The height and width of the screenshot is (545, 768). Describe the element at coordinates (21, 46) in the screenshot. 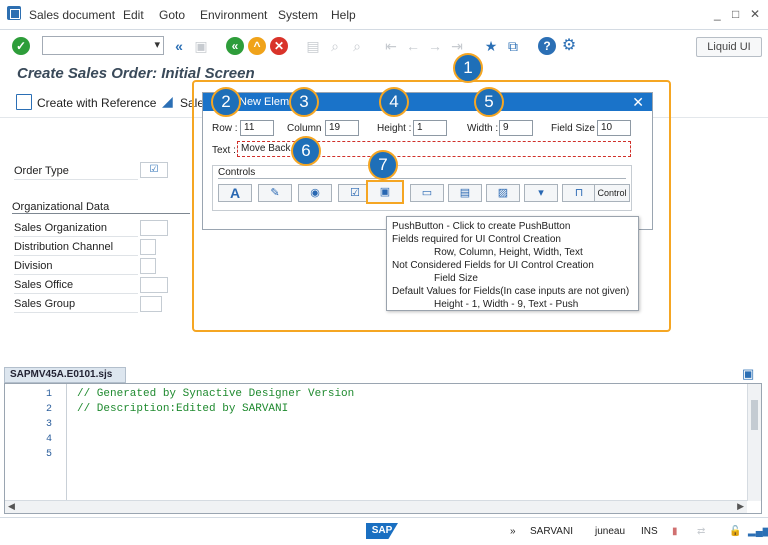

I see `enter-icon: ✓` at that location.